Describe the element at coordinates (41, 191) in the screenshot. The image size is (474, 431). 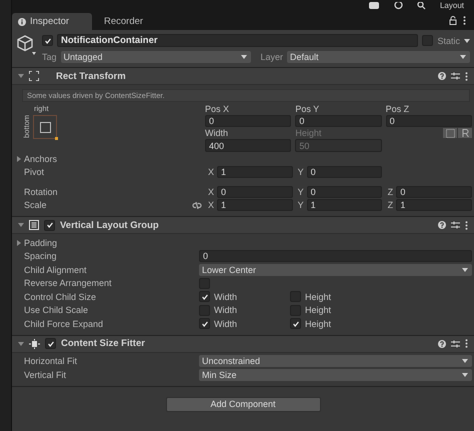
I see `property-label: Rotation` at that location.